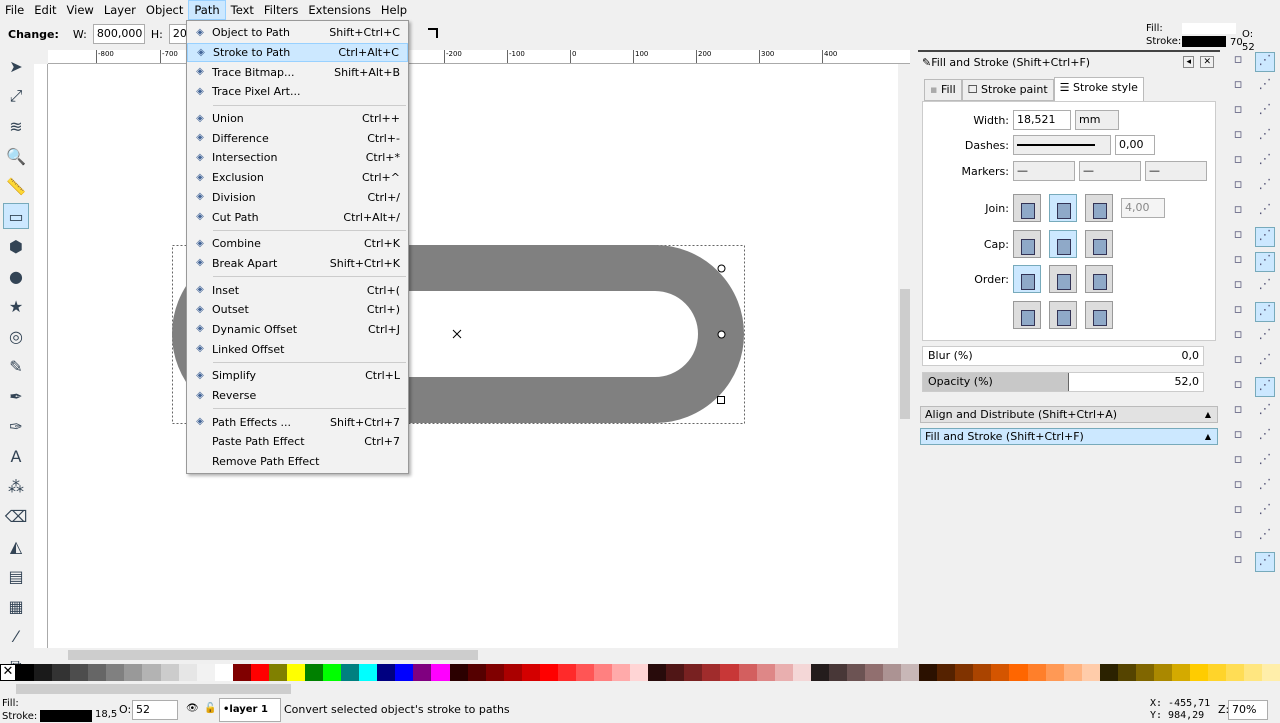 The height and width of the screenshot is (723, 1280). What do you see at coordinates (1238, 412) in the screenshot?
I see `duplicate-icon: ▫` at bounding box center [1238, 412].